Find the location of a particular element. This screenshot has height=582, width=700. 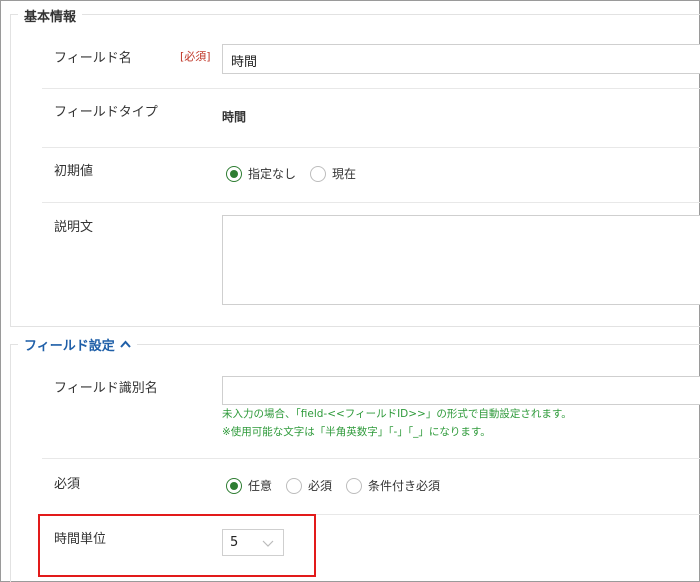

radio-label: 指定なし is located at coordinates (272, 174).